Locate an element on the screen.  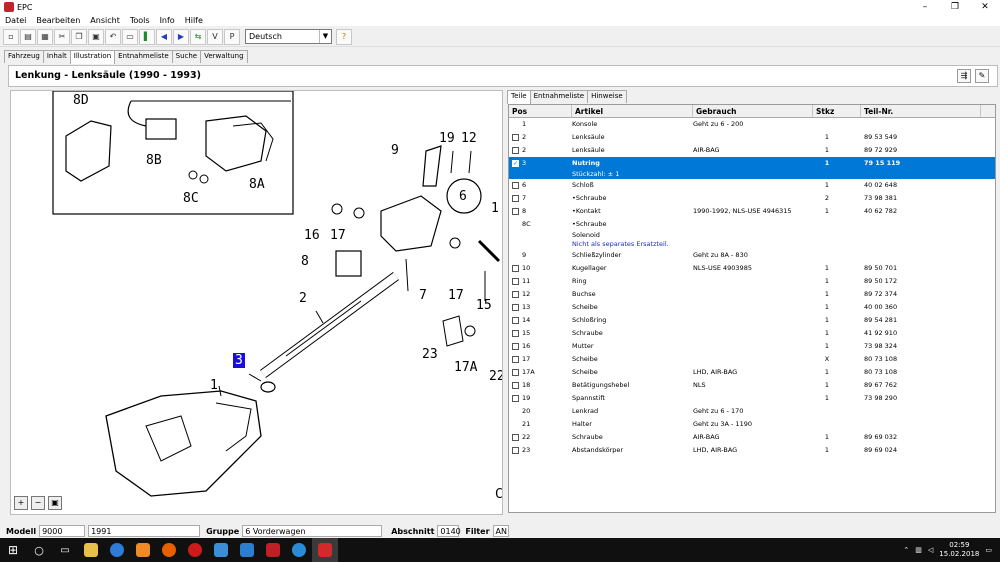
print-icon: ▦ is located at coordinates (45, 36).